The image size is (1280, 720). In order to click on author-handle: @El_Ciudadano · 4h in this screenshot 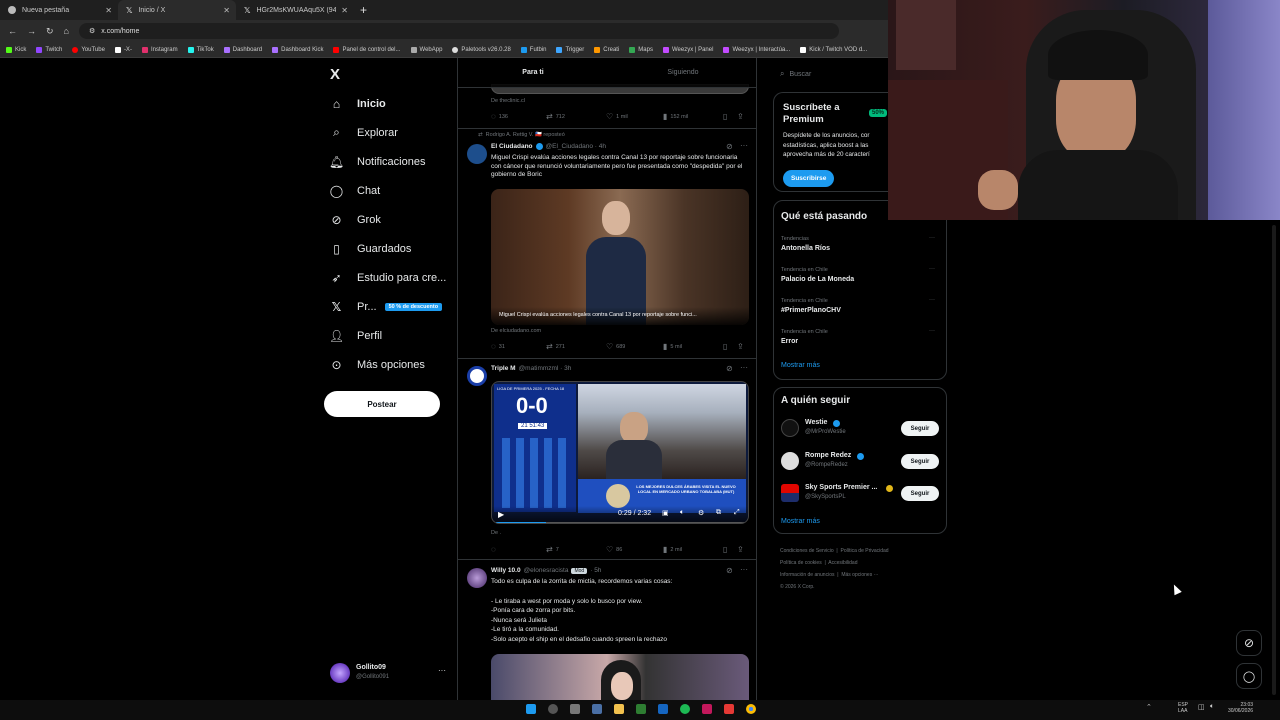, I will do `click(576, 146)`.